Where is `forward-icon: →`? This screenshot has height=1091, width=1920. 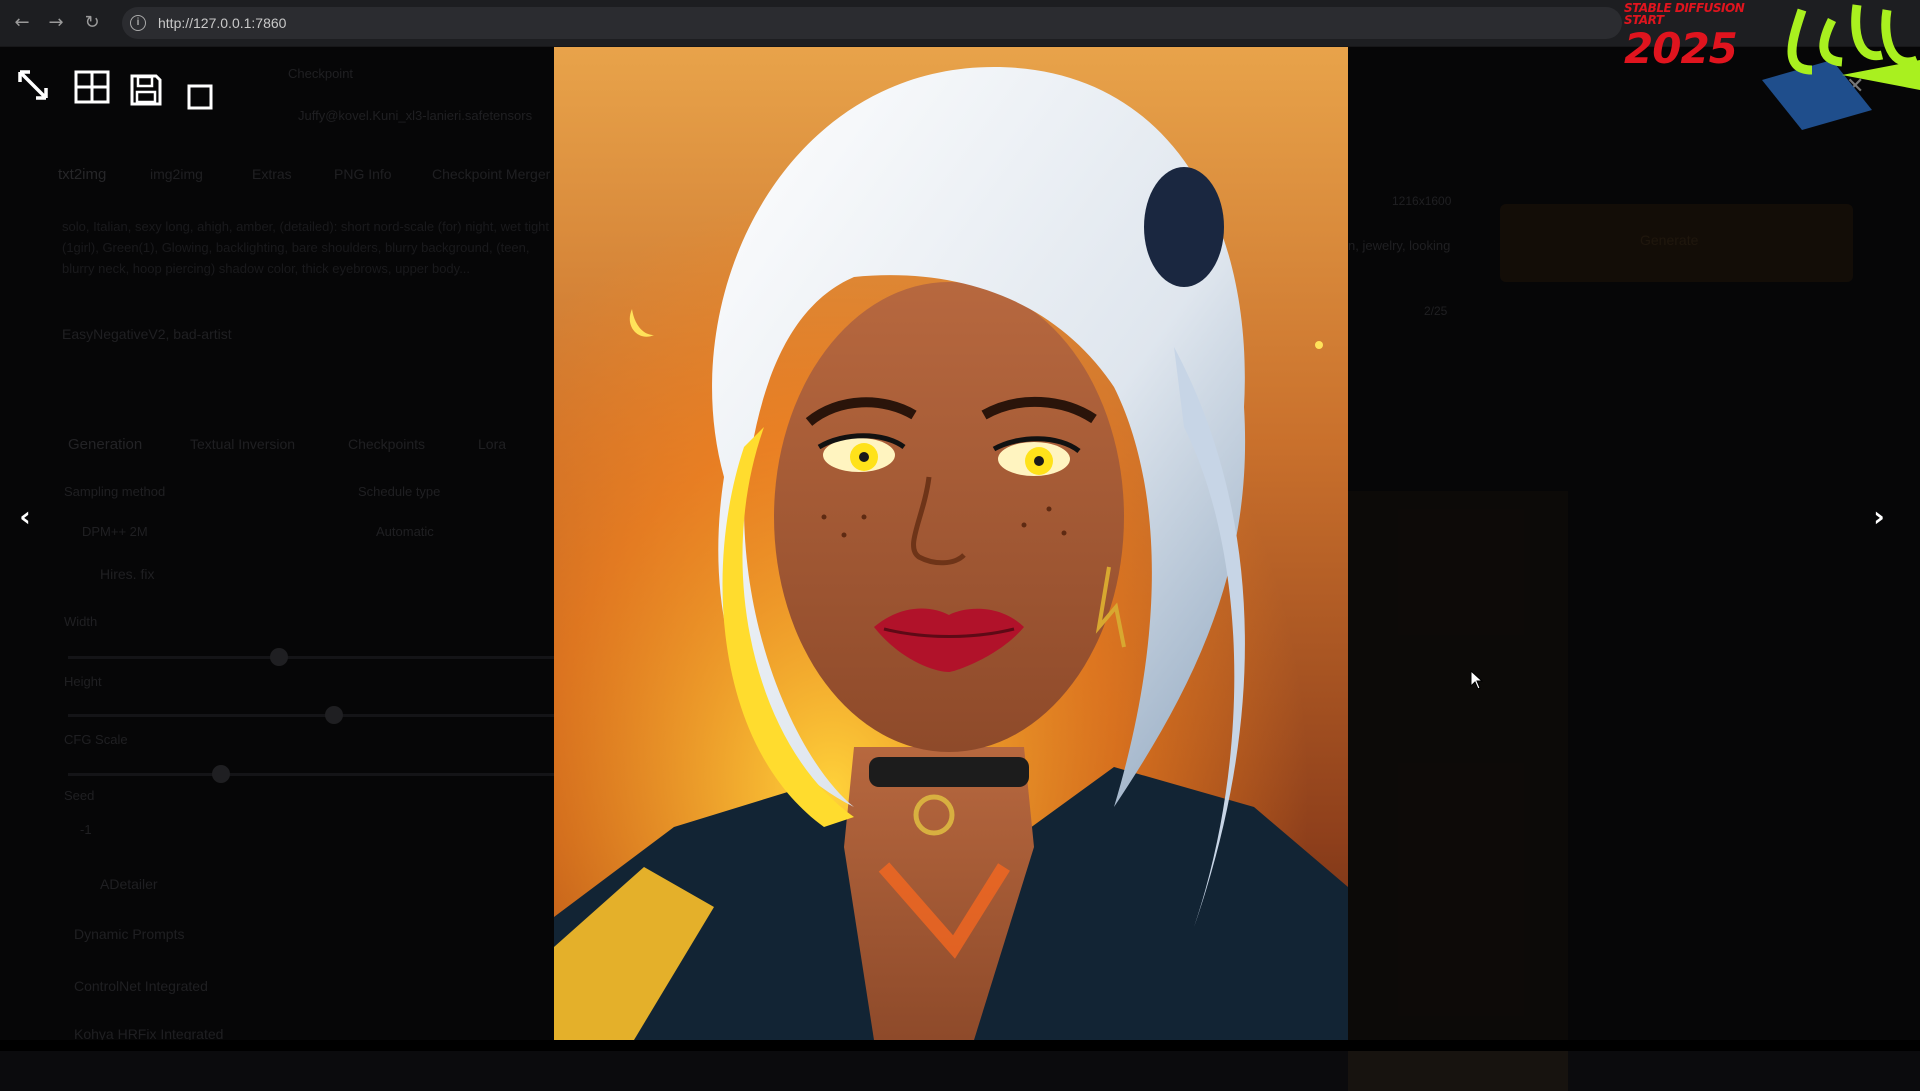
forward-icon: → is located at coordinates (56, 23).